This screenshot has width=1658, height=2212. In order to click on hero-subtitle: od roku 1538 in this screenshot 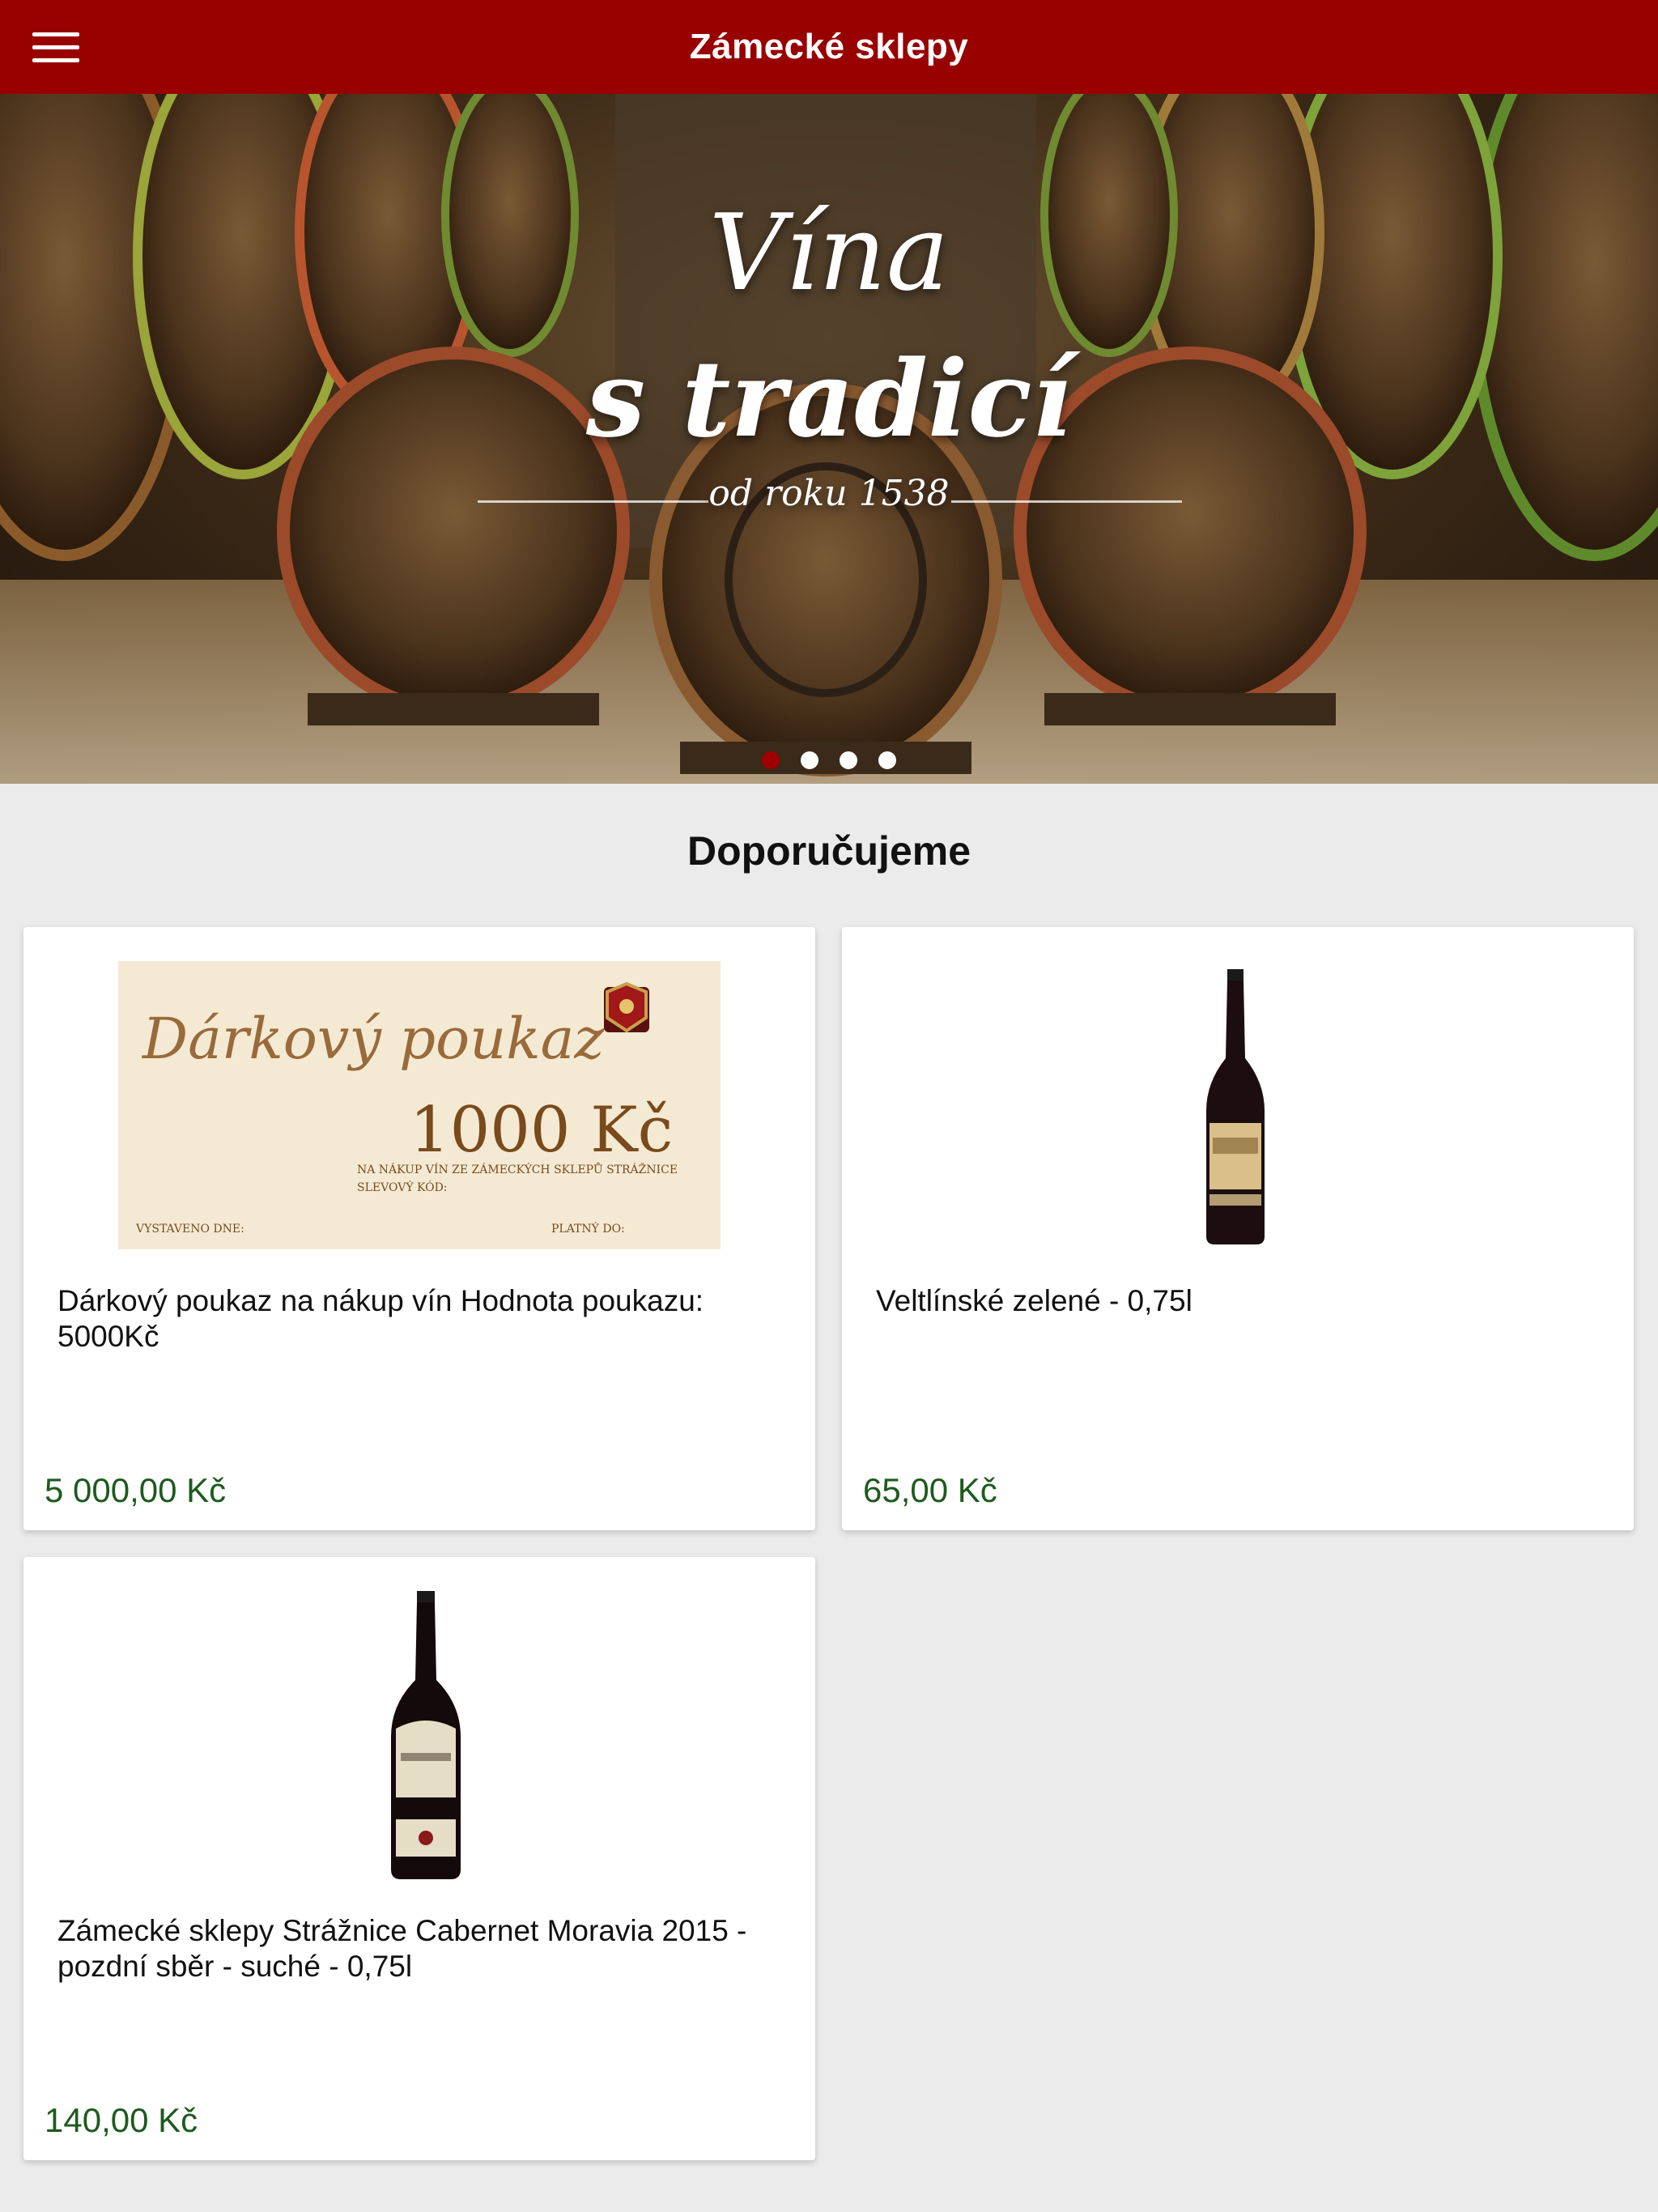, I will do `click(829, 493)`.